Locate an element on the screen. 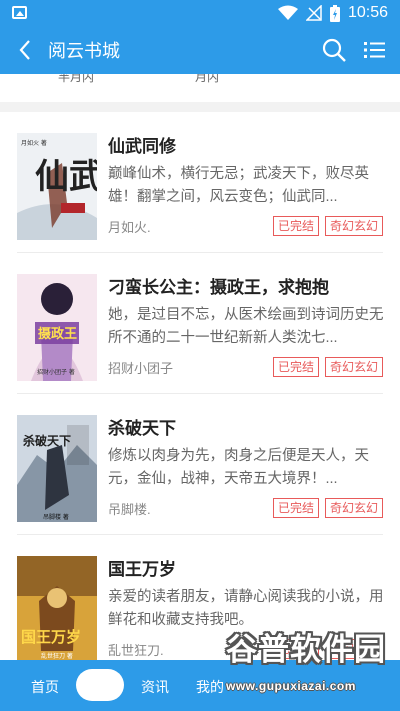 This screenshot has width=400, height=711. watermark-title: 谷普软件园 is located at coordinates (306, 649).